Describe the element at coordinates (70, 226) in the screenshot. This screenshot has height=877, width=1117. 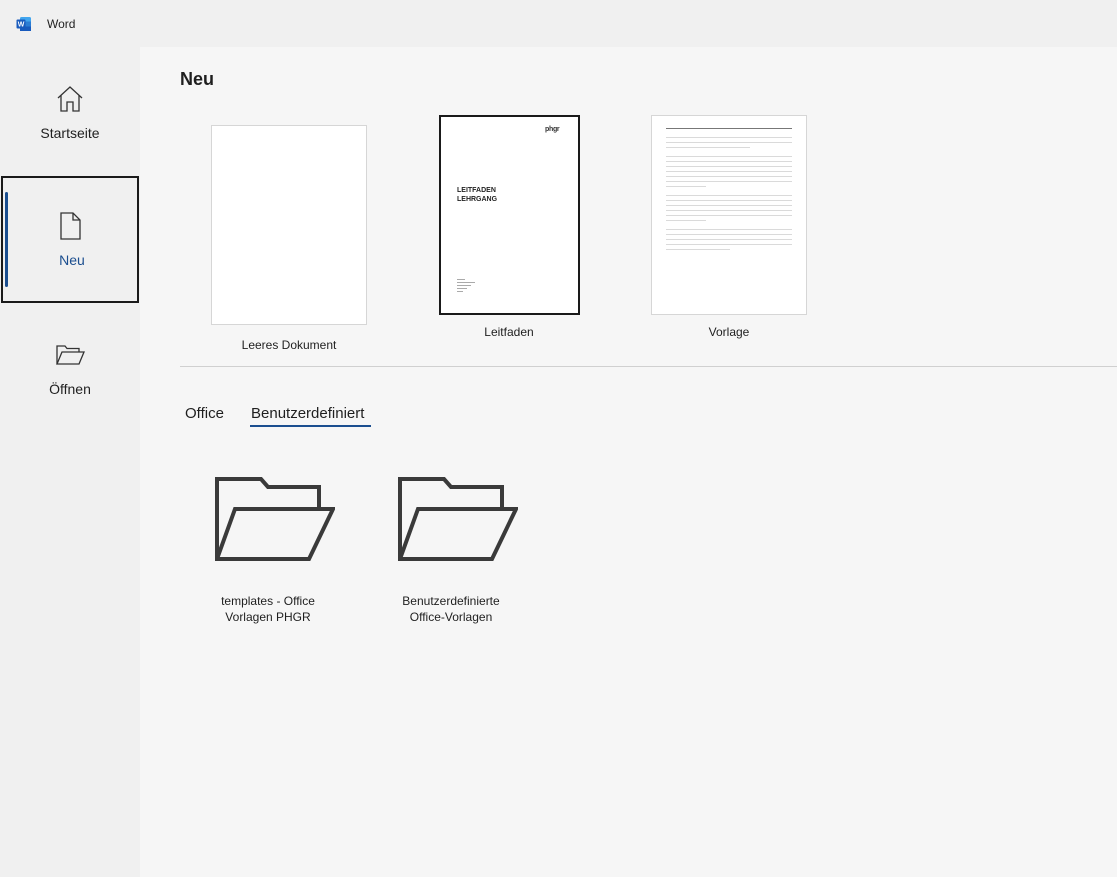
I see `new-document-icon` at that location.